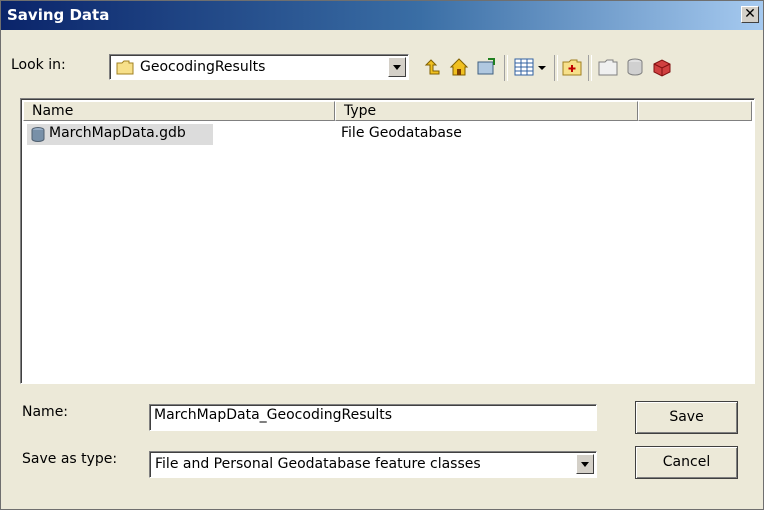 This screenshot has height=510, width=764. Describe the element at coordinates (695, 111) in the screenshot. I see `column-header-empty` at that location.